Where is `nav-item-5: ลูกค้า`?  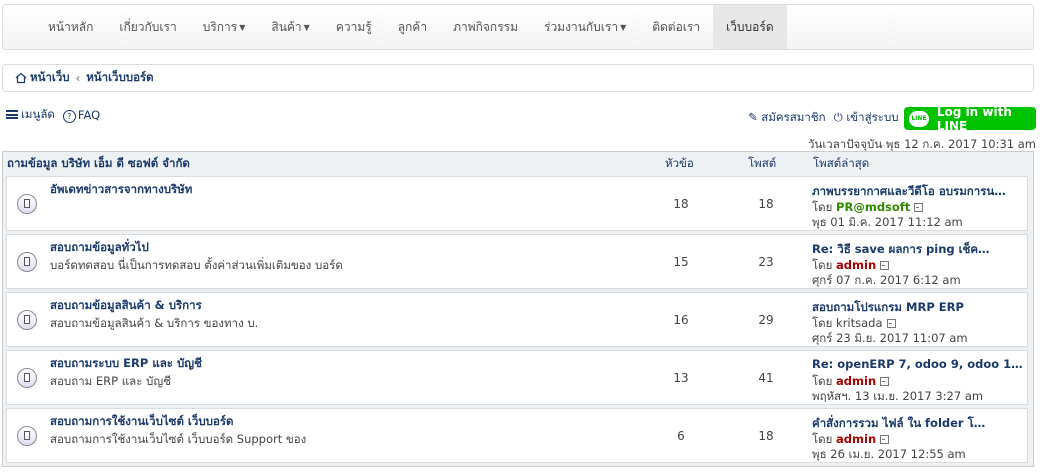 nav-item-5: ลูกค้า is located at coordinates (412, 27).